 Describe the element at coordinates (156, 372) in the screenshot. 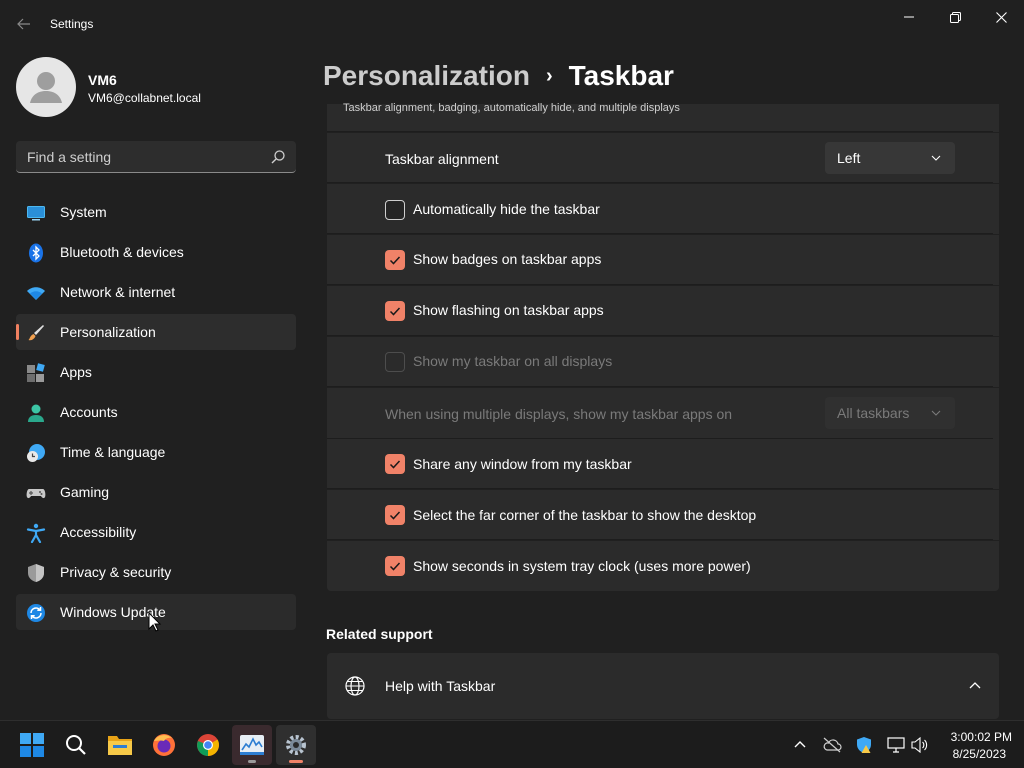

I see `sidebar-item-apps: Apps` at that location.